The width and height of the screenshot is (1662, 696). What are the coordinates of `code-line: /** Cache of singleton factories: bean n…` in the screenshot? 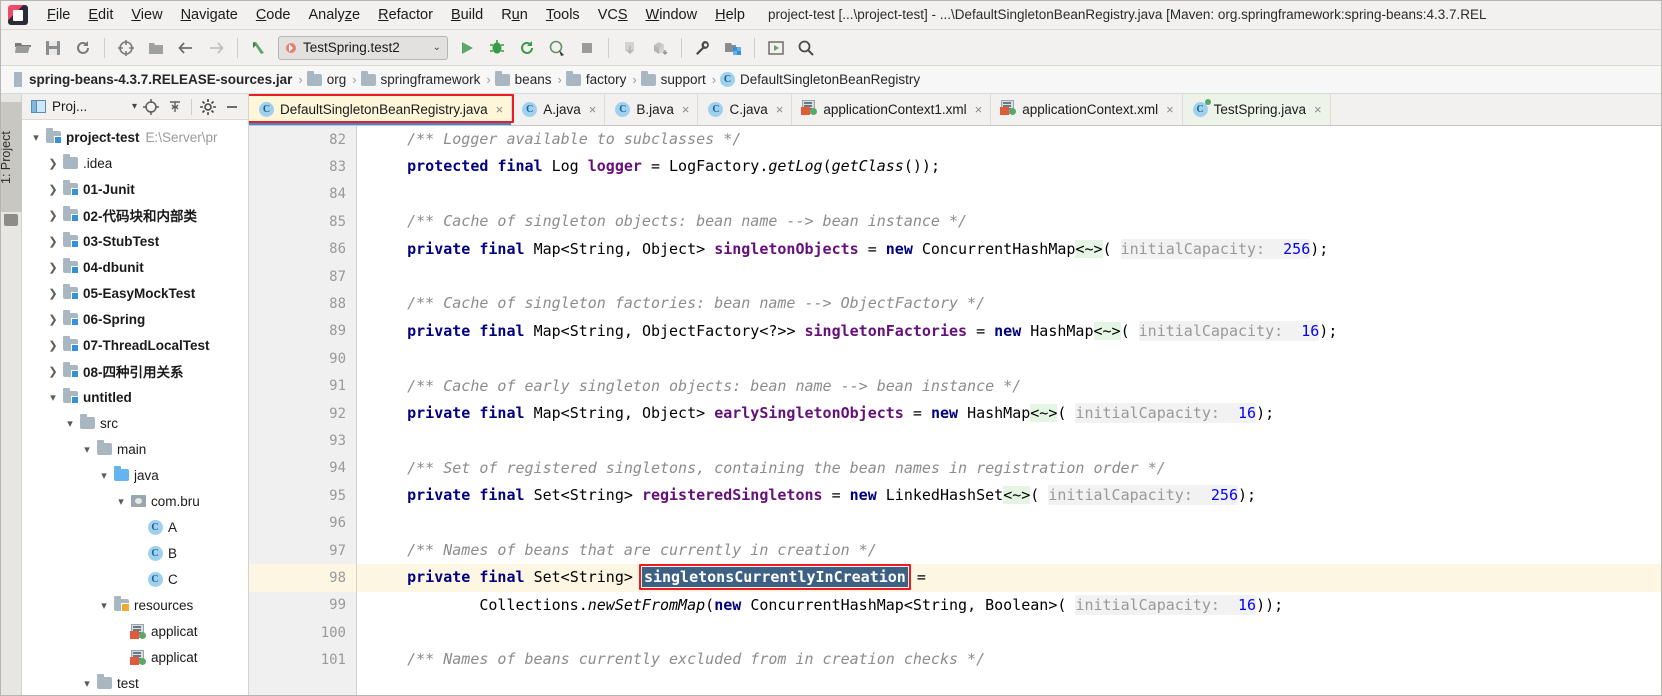 It's located at (1009, 303).